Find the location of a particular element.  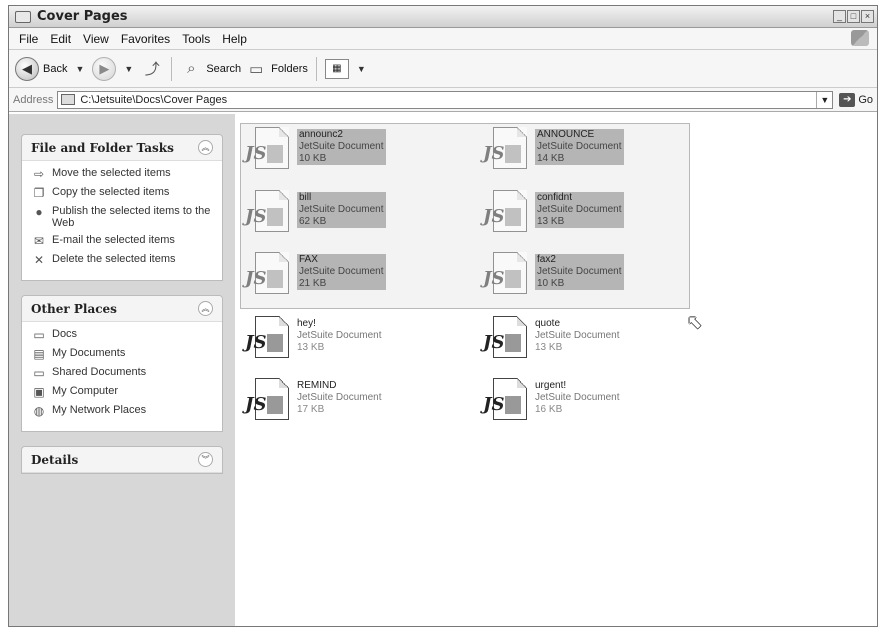

task-label: E-mail the selected items is located at coordinates (113, 240).